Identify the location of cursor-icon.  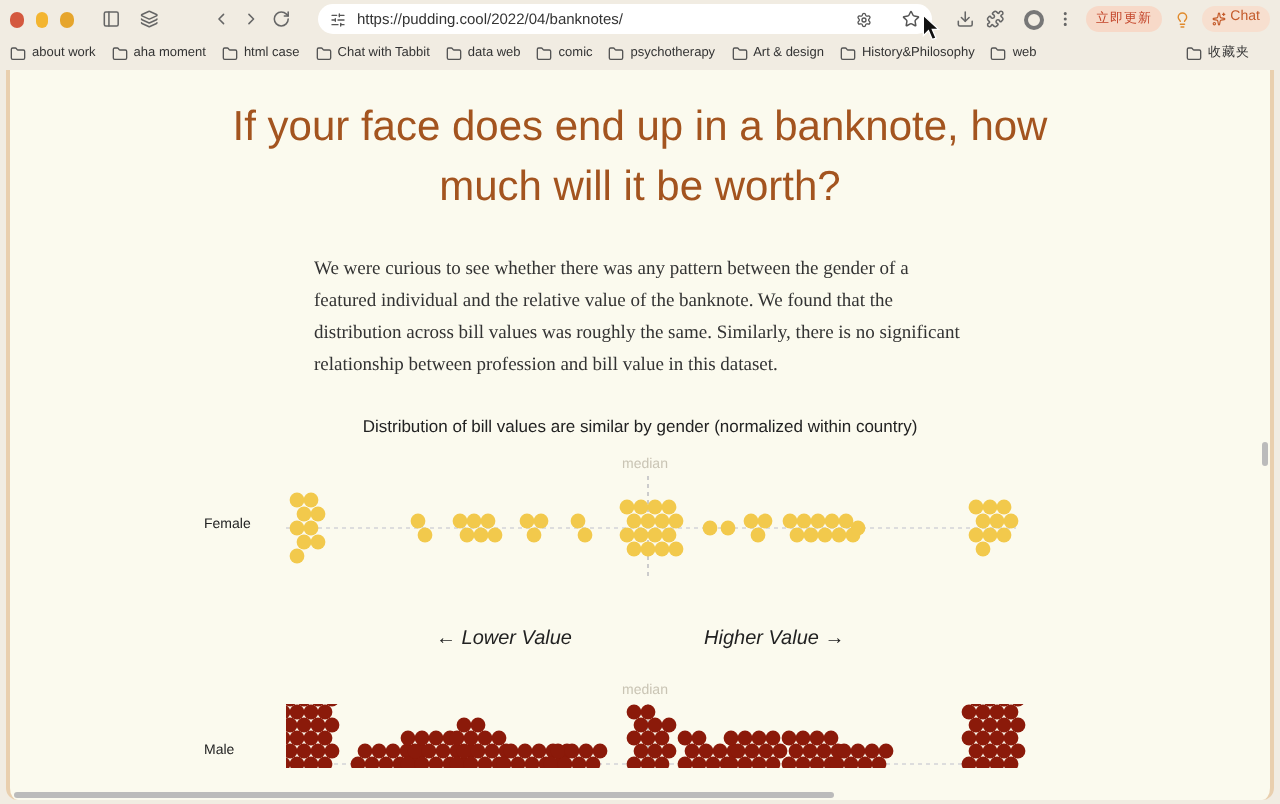
(931, 28).